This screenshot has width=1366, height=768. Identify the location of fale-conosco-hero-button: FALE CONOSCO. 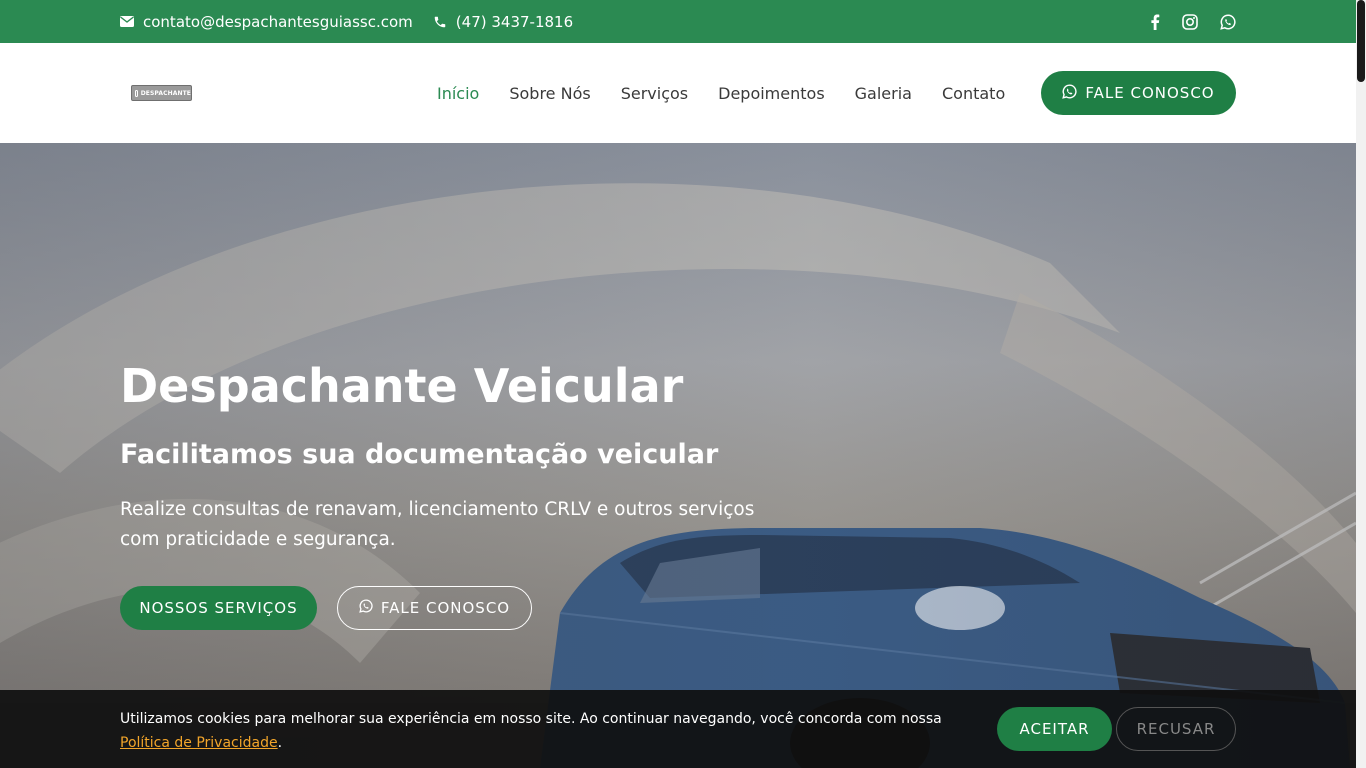
(434, 608).